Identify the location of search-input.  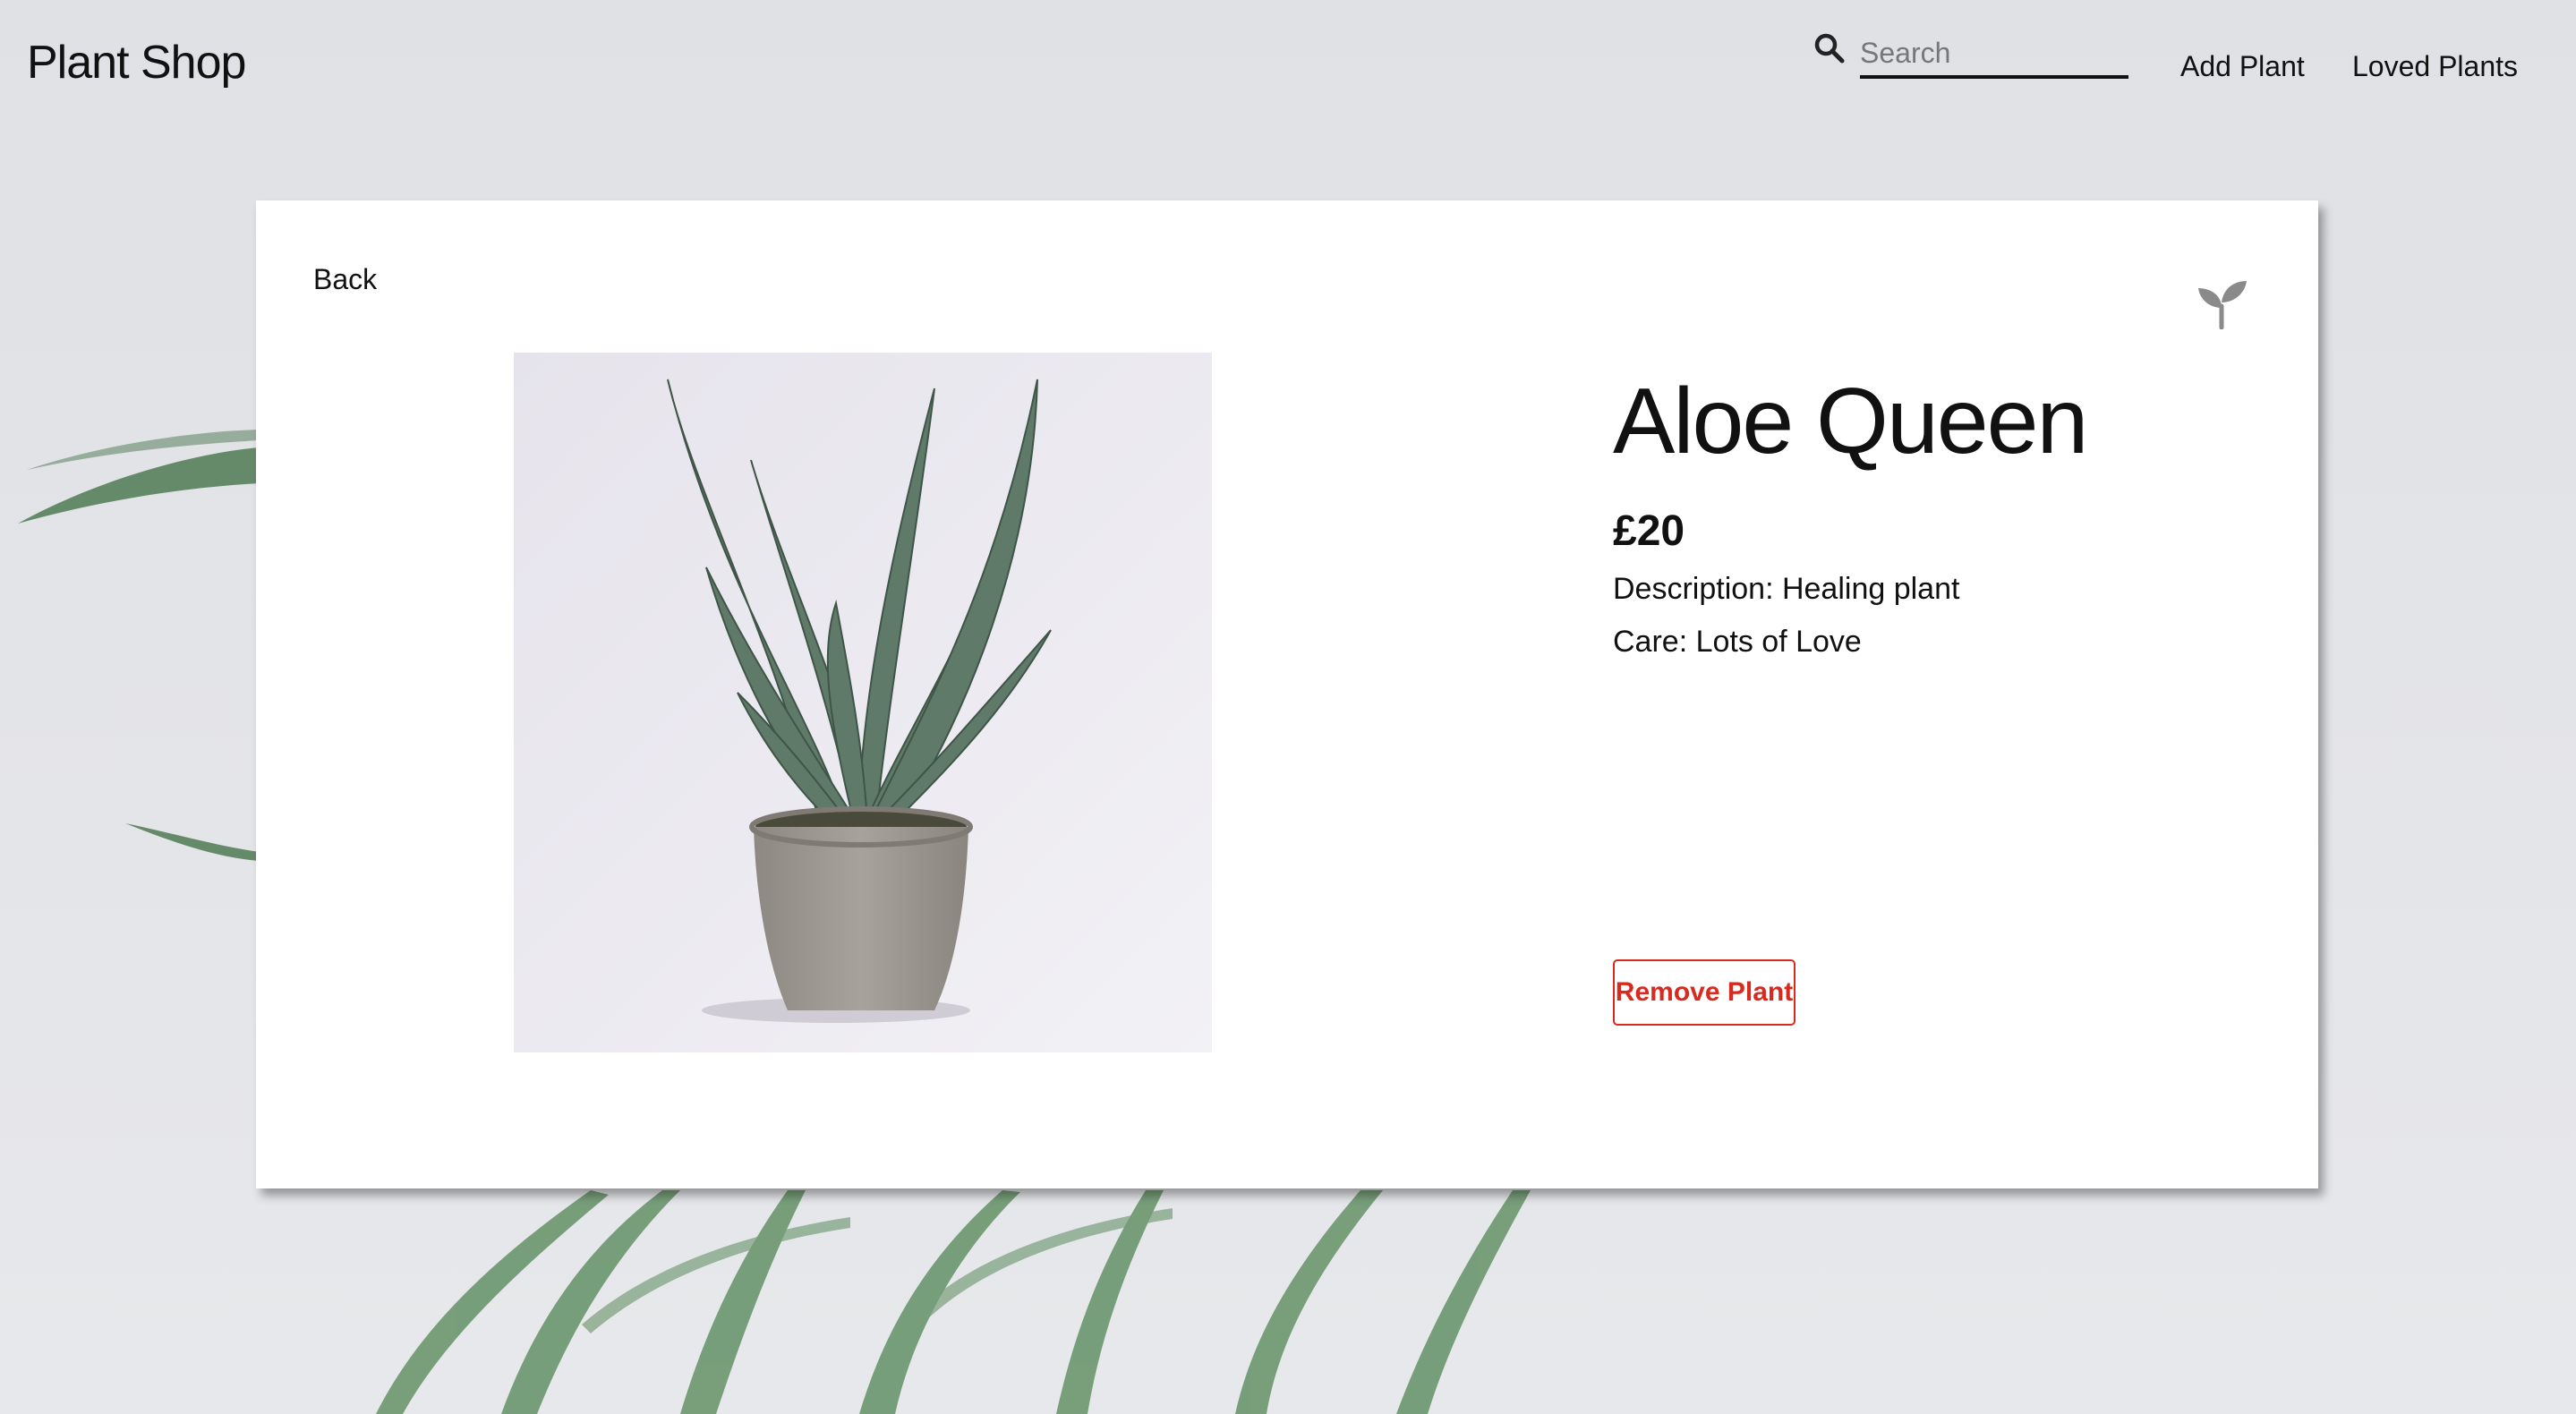
(1994, 54).